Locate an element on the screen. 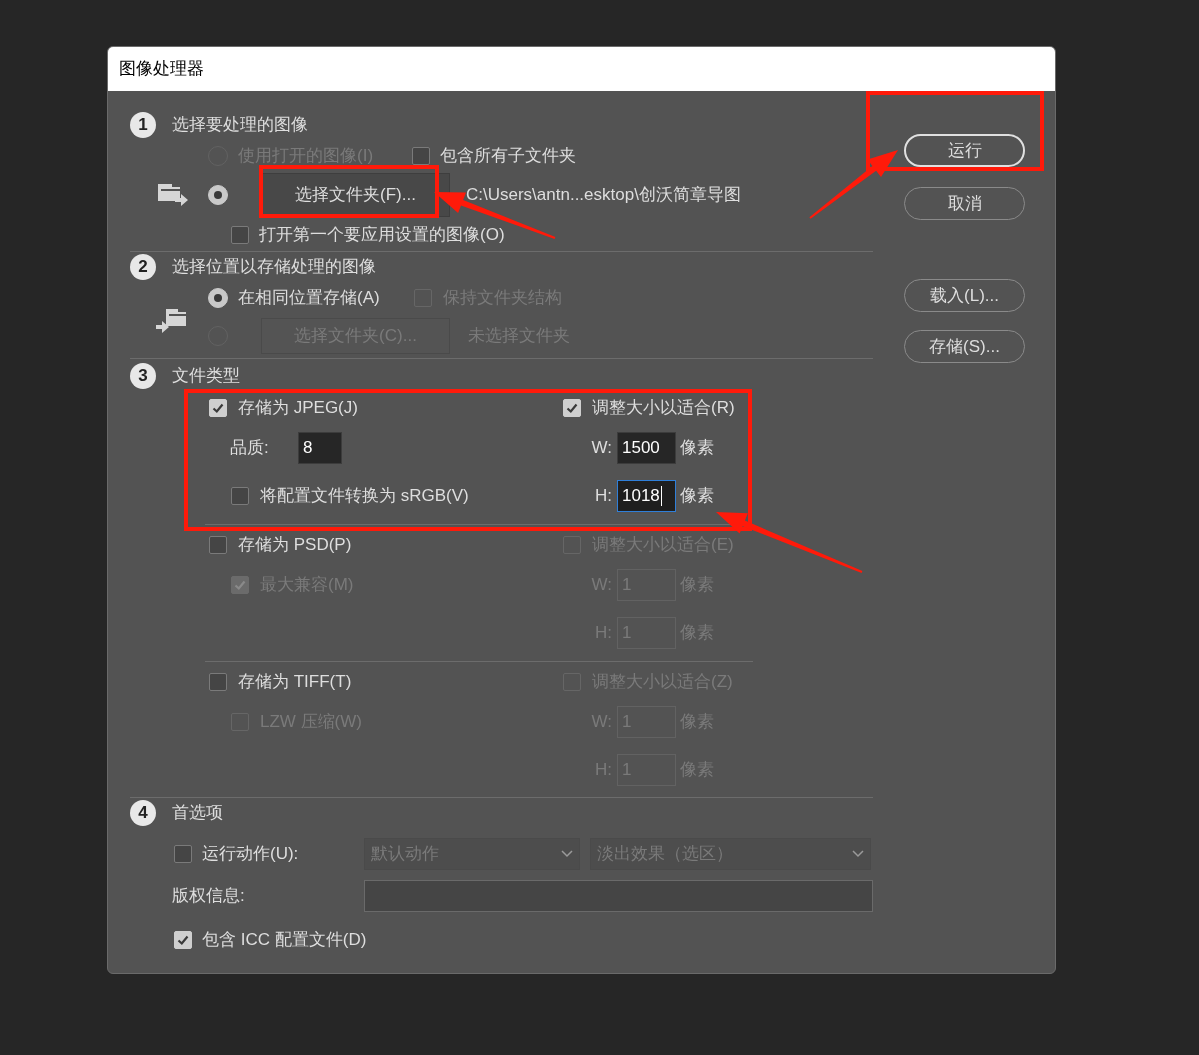  radio-label: 在相同位置存储(A) is located at coordinates (309, 298).